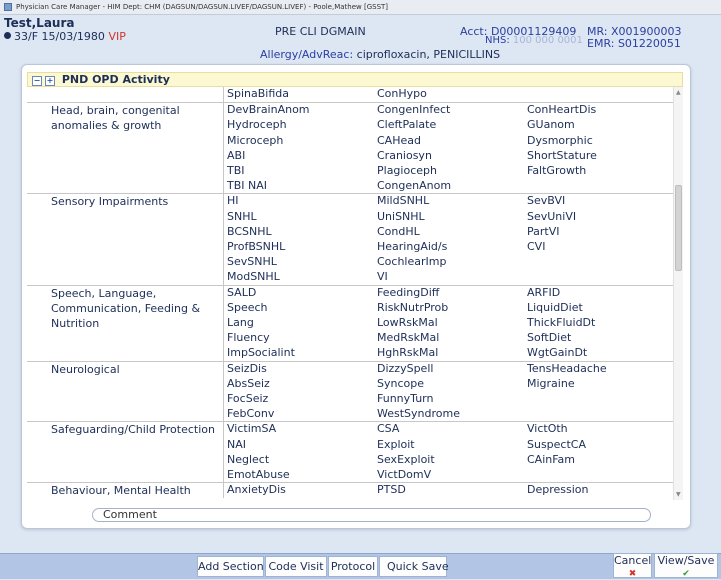 The height and width of the screenshot is (580, 721). I want to click on activity-code: ConHypo, so click(402, 93).